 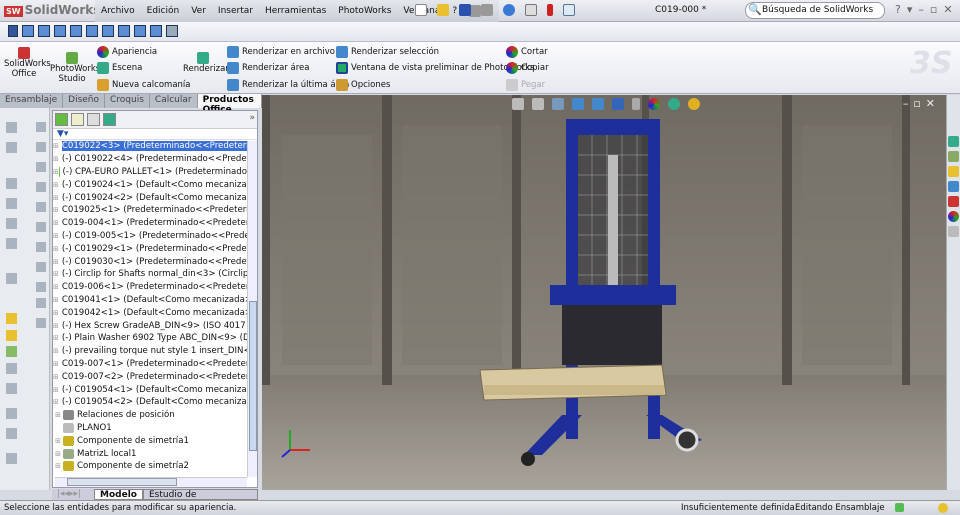 What do you see at coordinates (150, 146) in the screenshot?
I see `tree-item: ⊞ C019022<3> (Predeterminado<<Predetermi` at bounding box center [150, 146].